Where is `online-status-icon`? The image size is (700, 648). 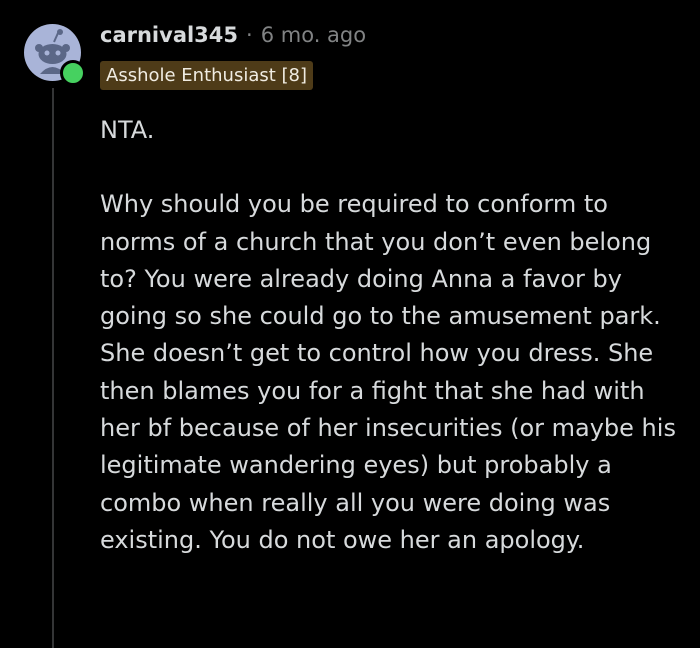 online-status-icon is located at coordinates (73, 73).